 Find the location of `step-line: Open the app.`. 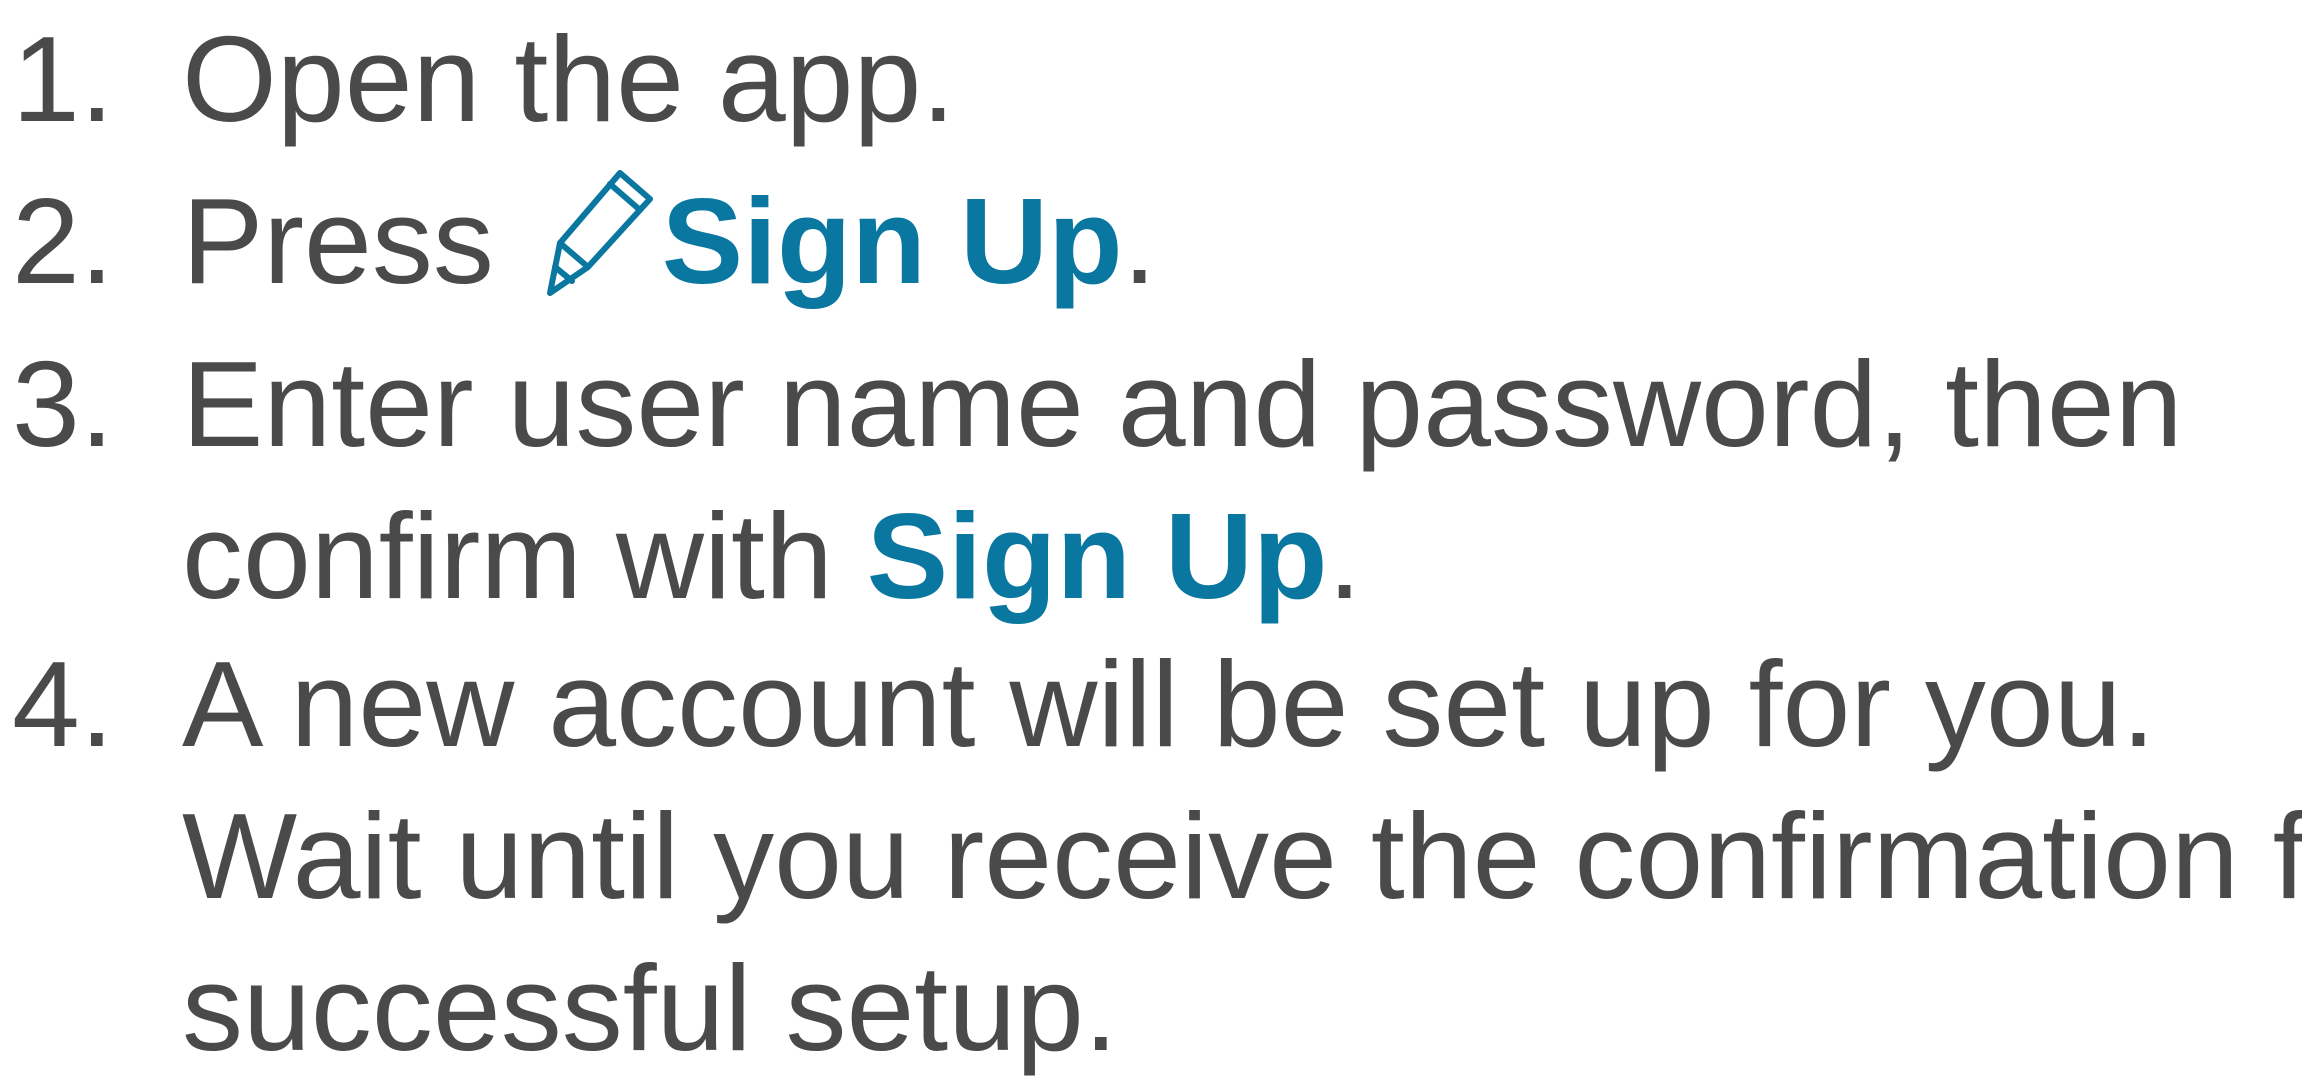

step-line: Open the app. is located at coordinates (569, 79).